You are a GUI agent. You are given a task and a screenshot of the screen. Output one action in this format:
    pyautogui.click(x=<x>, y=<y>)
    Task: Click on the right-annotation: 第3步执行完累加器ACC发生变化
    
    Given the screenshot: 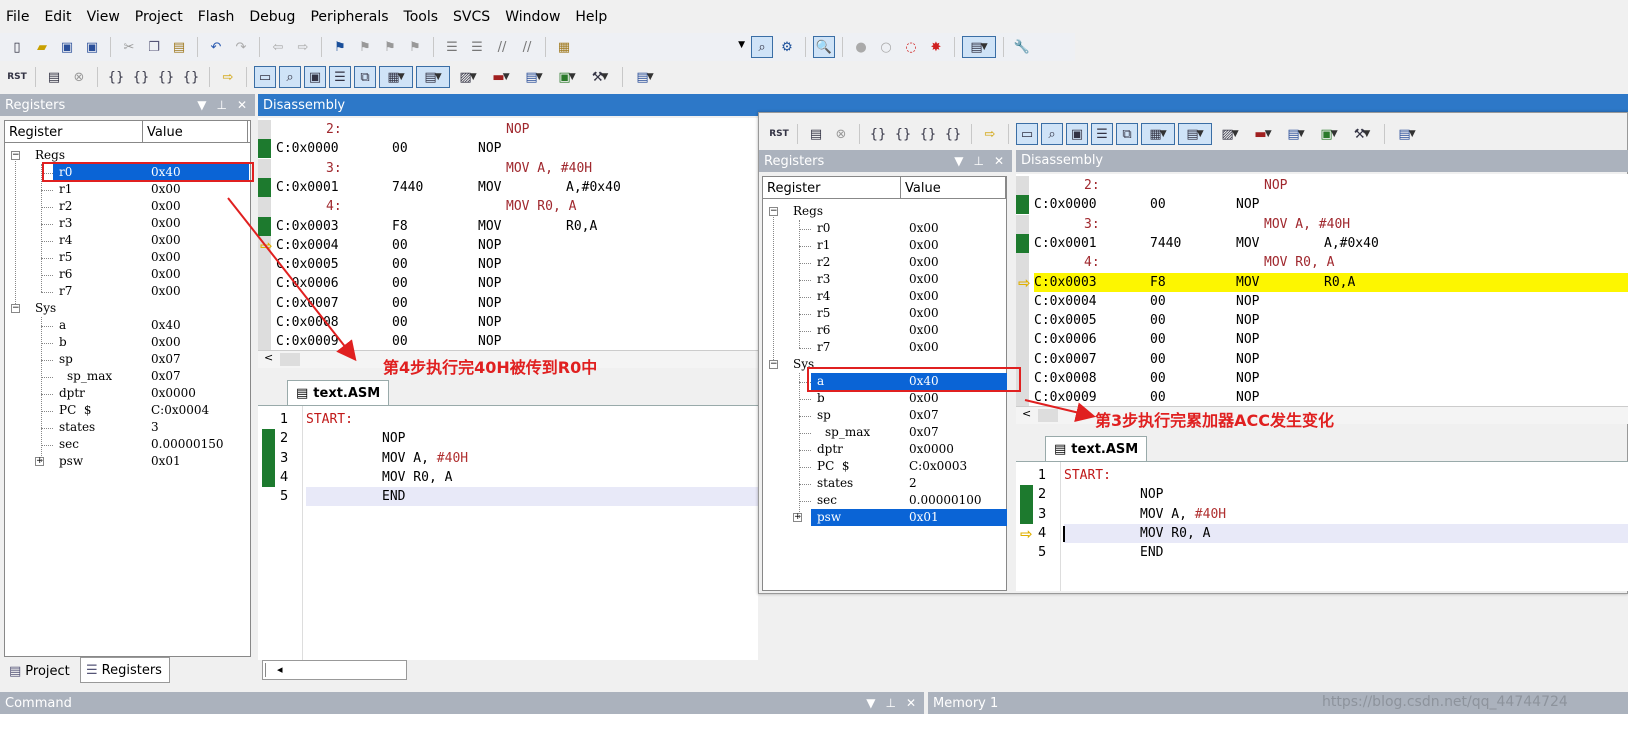 What is the action you would take?
    pyautogui.click(x=1215, y=420)
    